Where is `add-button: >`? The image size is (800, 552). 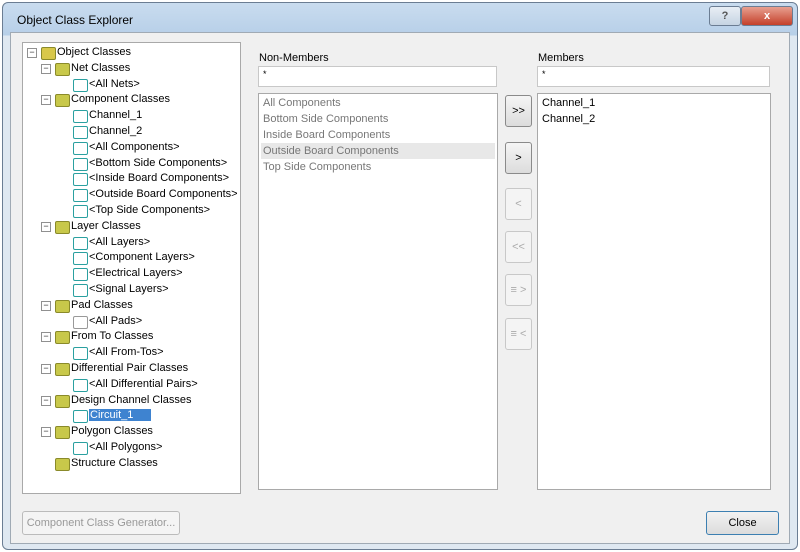 add-button: > is located at coordinates (518, 158).